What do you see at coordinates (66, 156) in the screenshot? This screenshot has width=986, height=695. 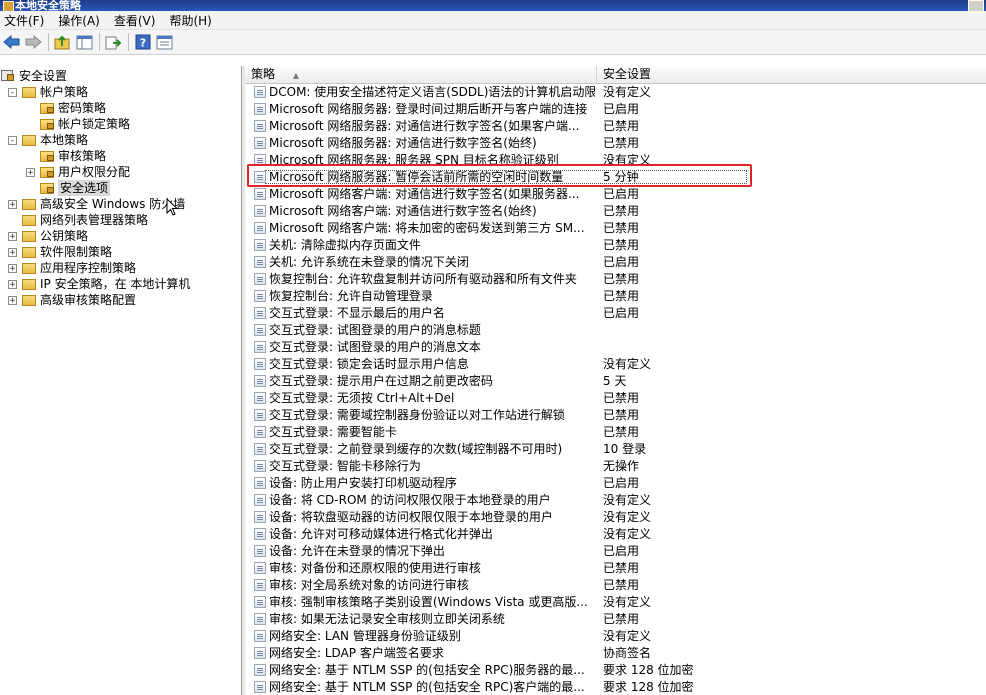 I see `tree-item: 审核策略` at bounding box center [66, 156].